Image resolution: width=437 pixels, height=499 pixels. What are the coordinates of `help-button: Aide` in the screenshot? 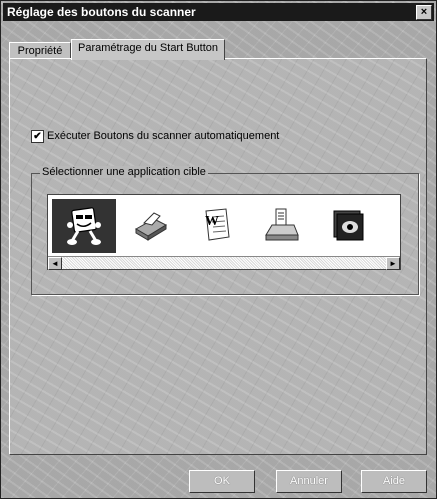 It's located at (394, 481).